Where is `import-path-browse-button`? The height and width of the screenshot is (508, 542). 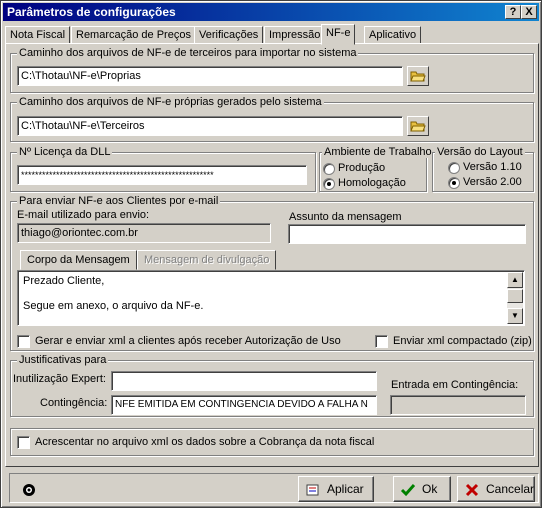
import-path-browse-button is located at coordinates (418, 76).